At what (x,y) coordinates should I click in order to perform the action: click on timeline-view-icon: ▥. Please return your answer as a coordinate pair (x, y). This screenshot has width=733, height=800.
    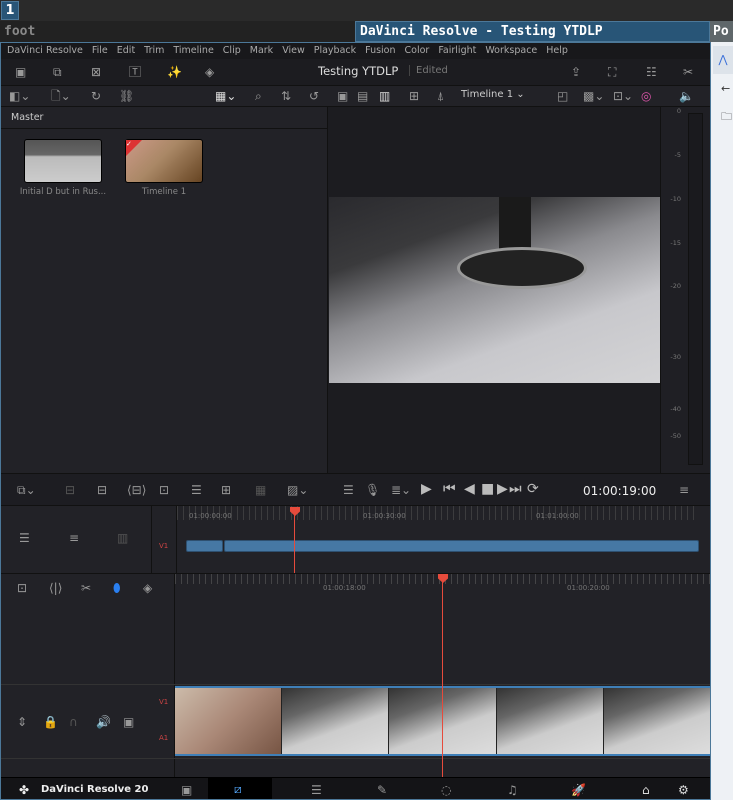
    Looking at the image, I should click on (384, 96).